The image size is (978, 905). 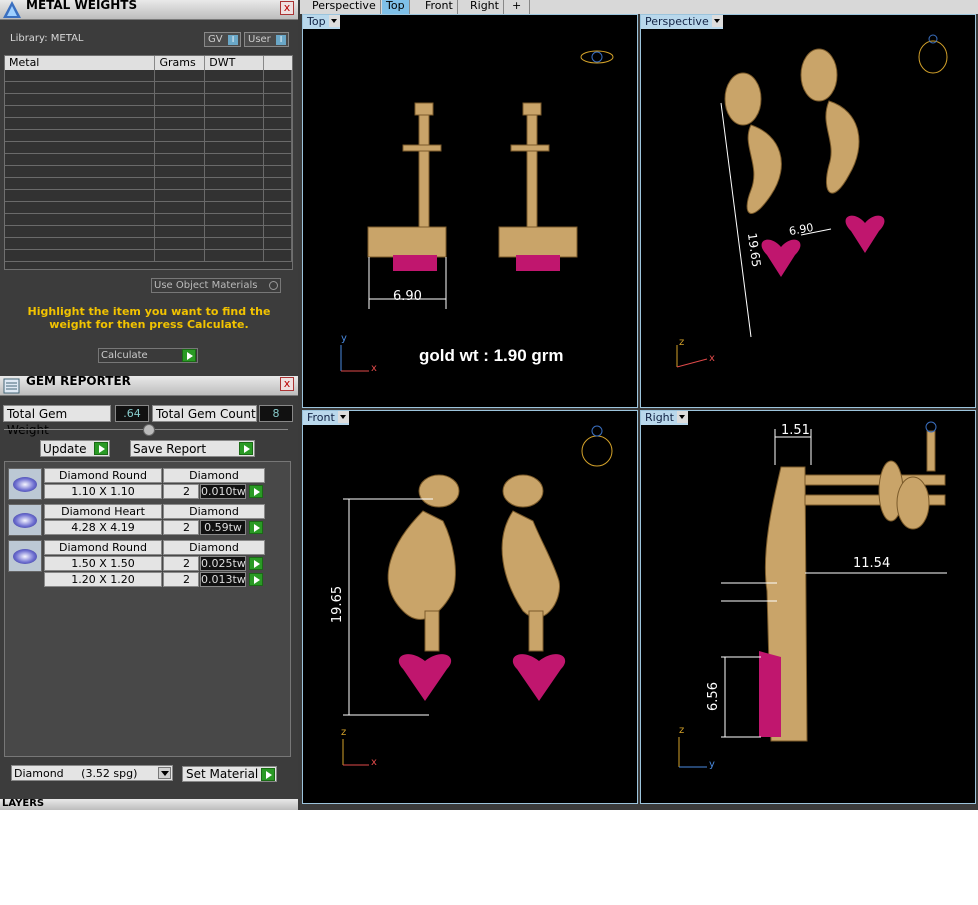 I want to click on viewport-right-label: Right, so click(x=664, y=418).